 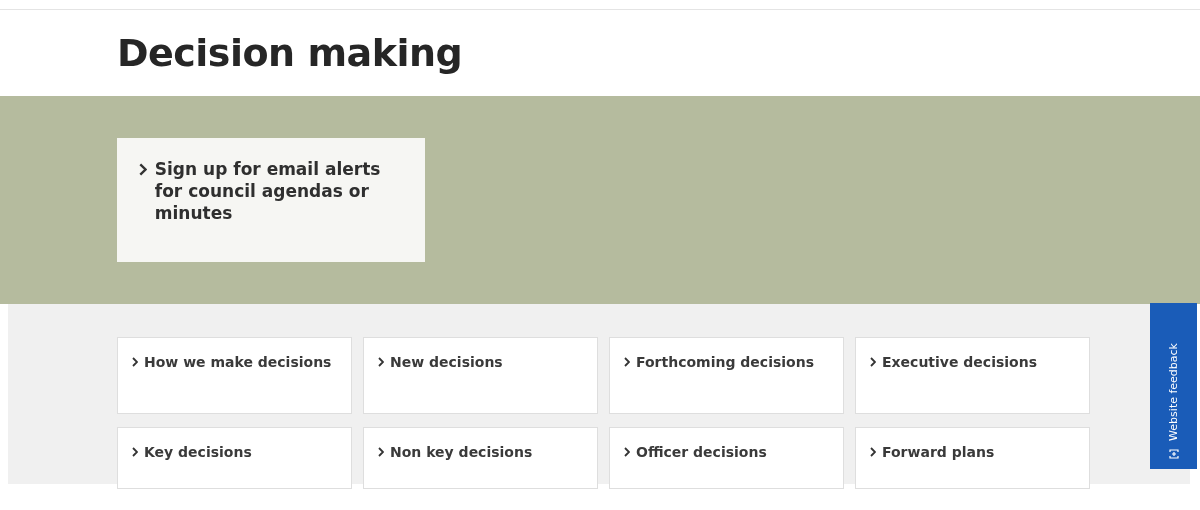 I want to click on decision-link-card: Forthcoming decisions, so click(x=726, y=375).